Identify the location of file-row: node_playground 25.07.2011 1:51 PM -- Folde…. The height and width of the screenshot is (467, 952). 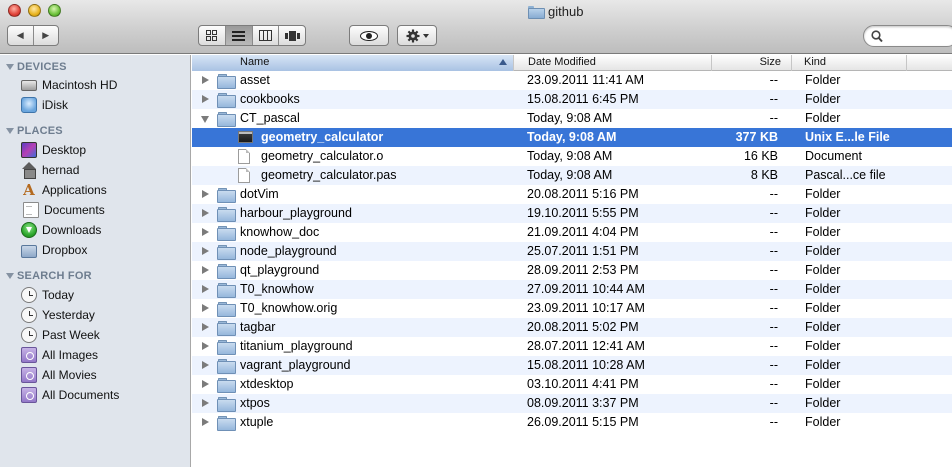
(572, 251).